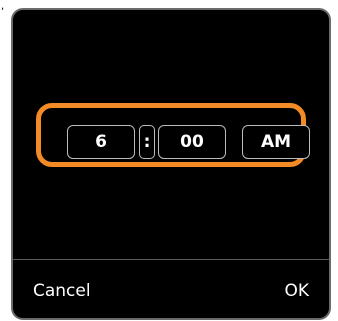  Describe the element at coordinates (276, 142) in the screenshot. I see `am-pm-field: AM` at that location.